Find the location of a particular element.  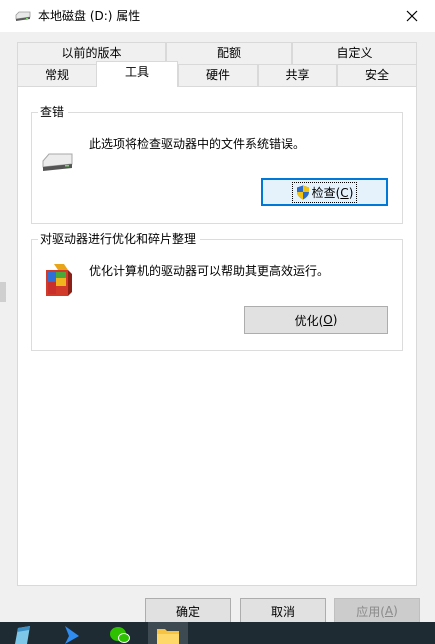

apply-button-tail: ) is located at coordinates (395, 611).